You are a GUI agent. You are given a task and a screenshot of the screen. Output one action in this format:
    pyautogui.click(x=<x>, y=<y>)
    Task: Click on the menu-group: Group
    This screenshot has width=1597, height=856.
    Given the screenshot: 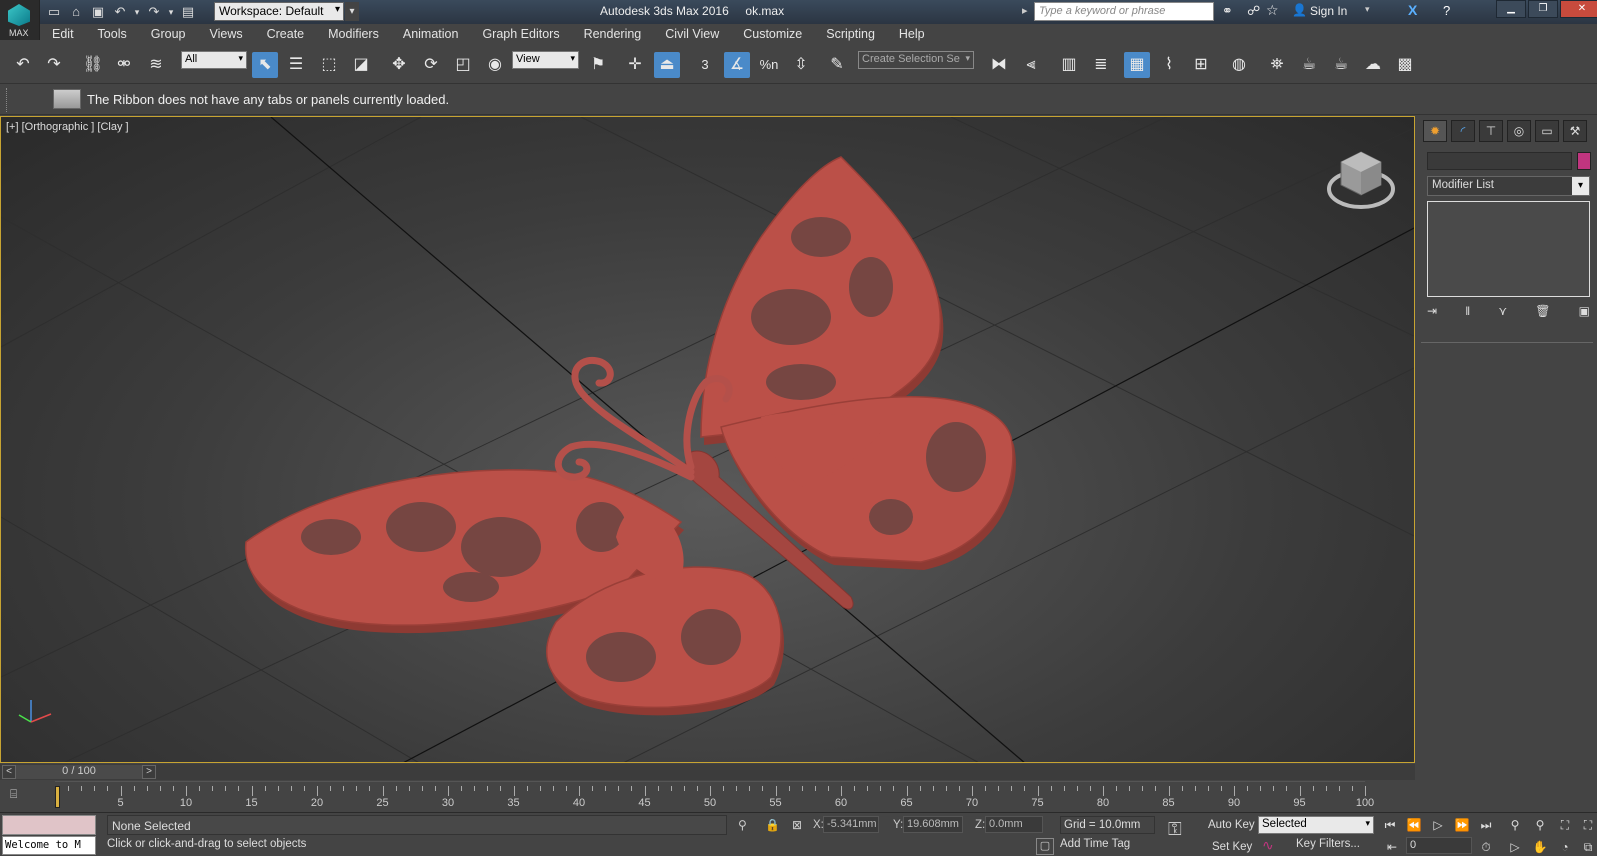 What is the action you would take?
    pyautogui.click(x=168, y=34)
    